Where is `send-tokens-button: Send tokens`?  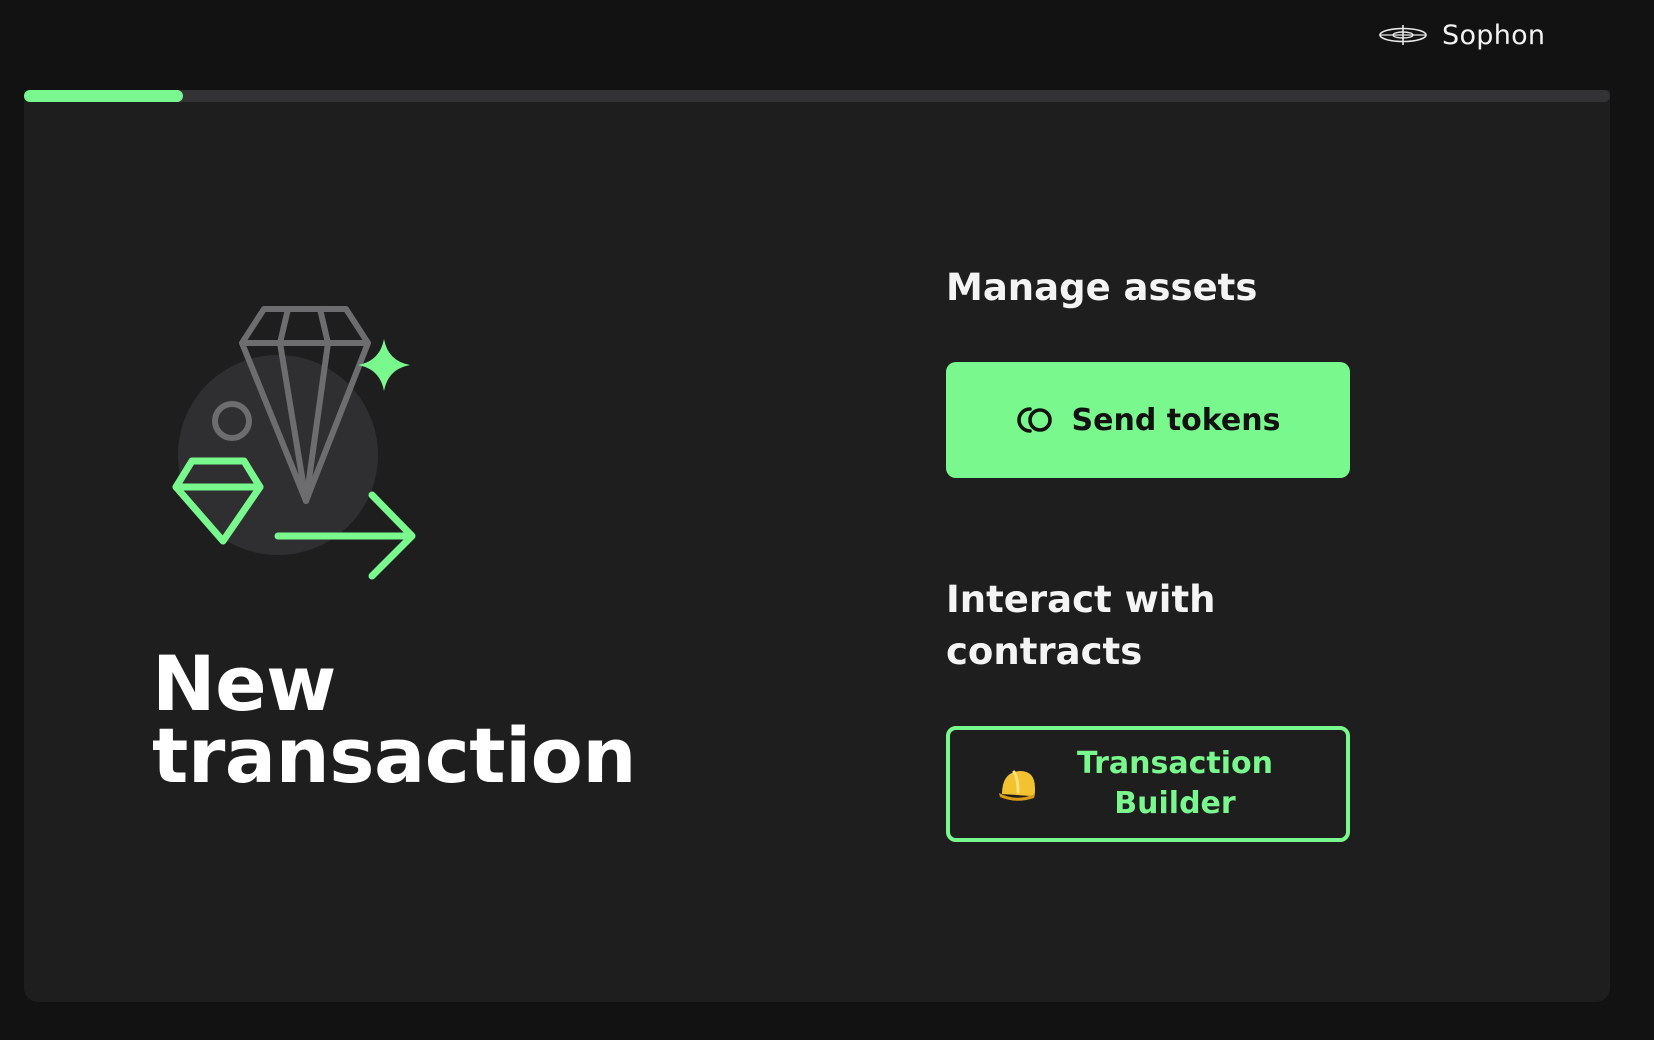 send-tokens-button: Send tokens is located at coordinates (1148, 420).